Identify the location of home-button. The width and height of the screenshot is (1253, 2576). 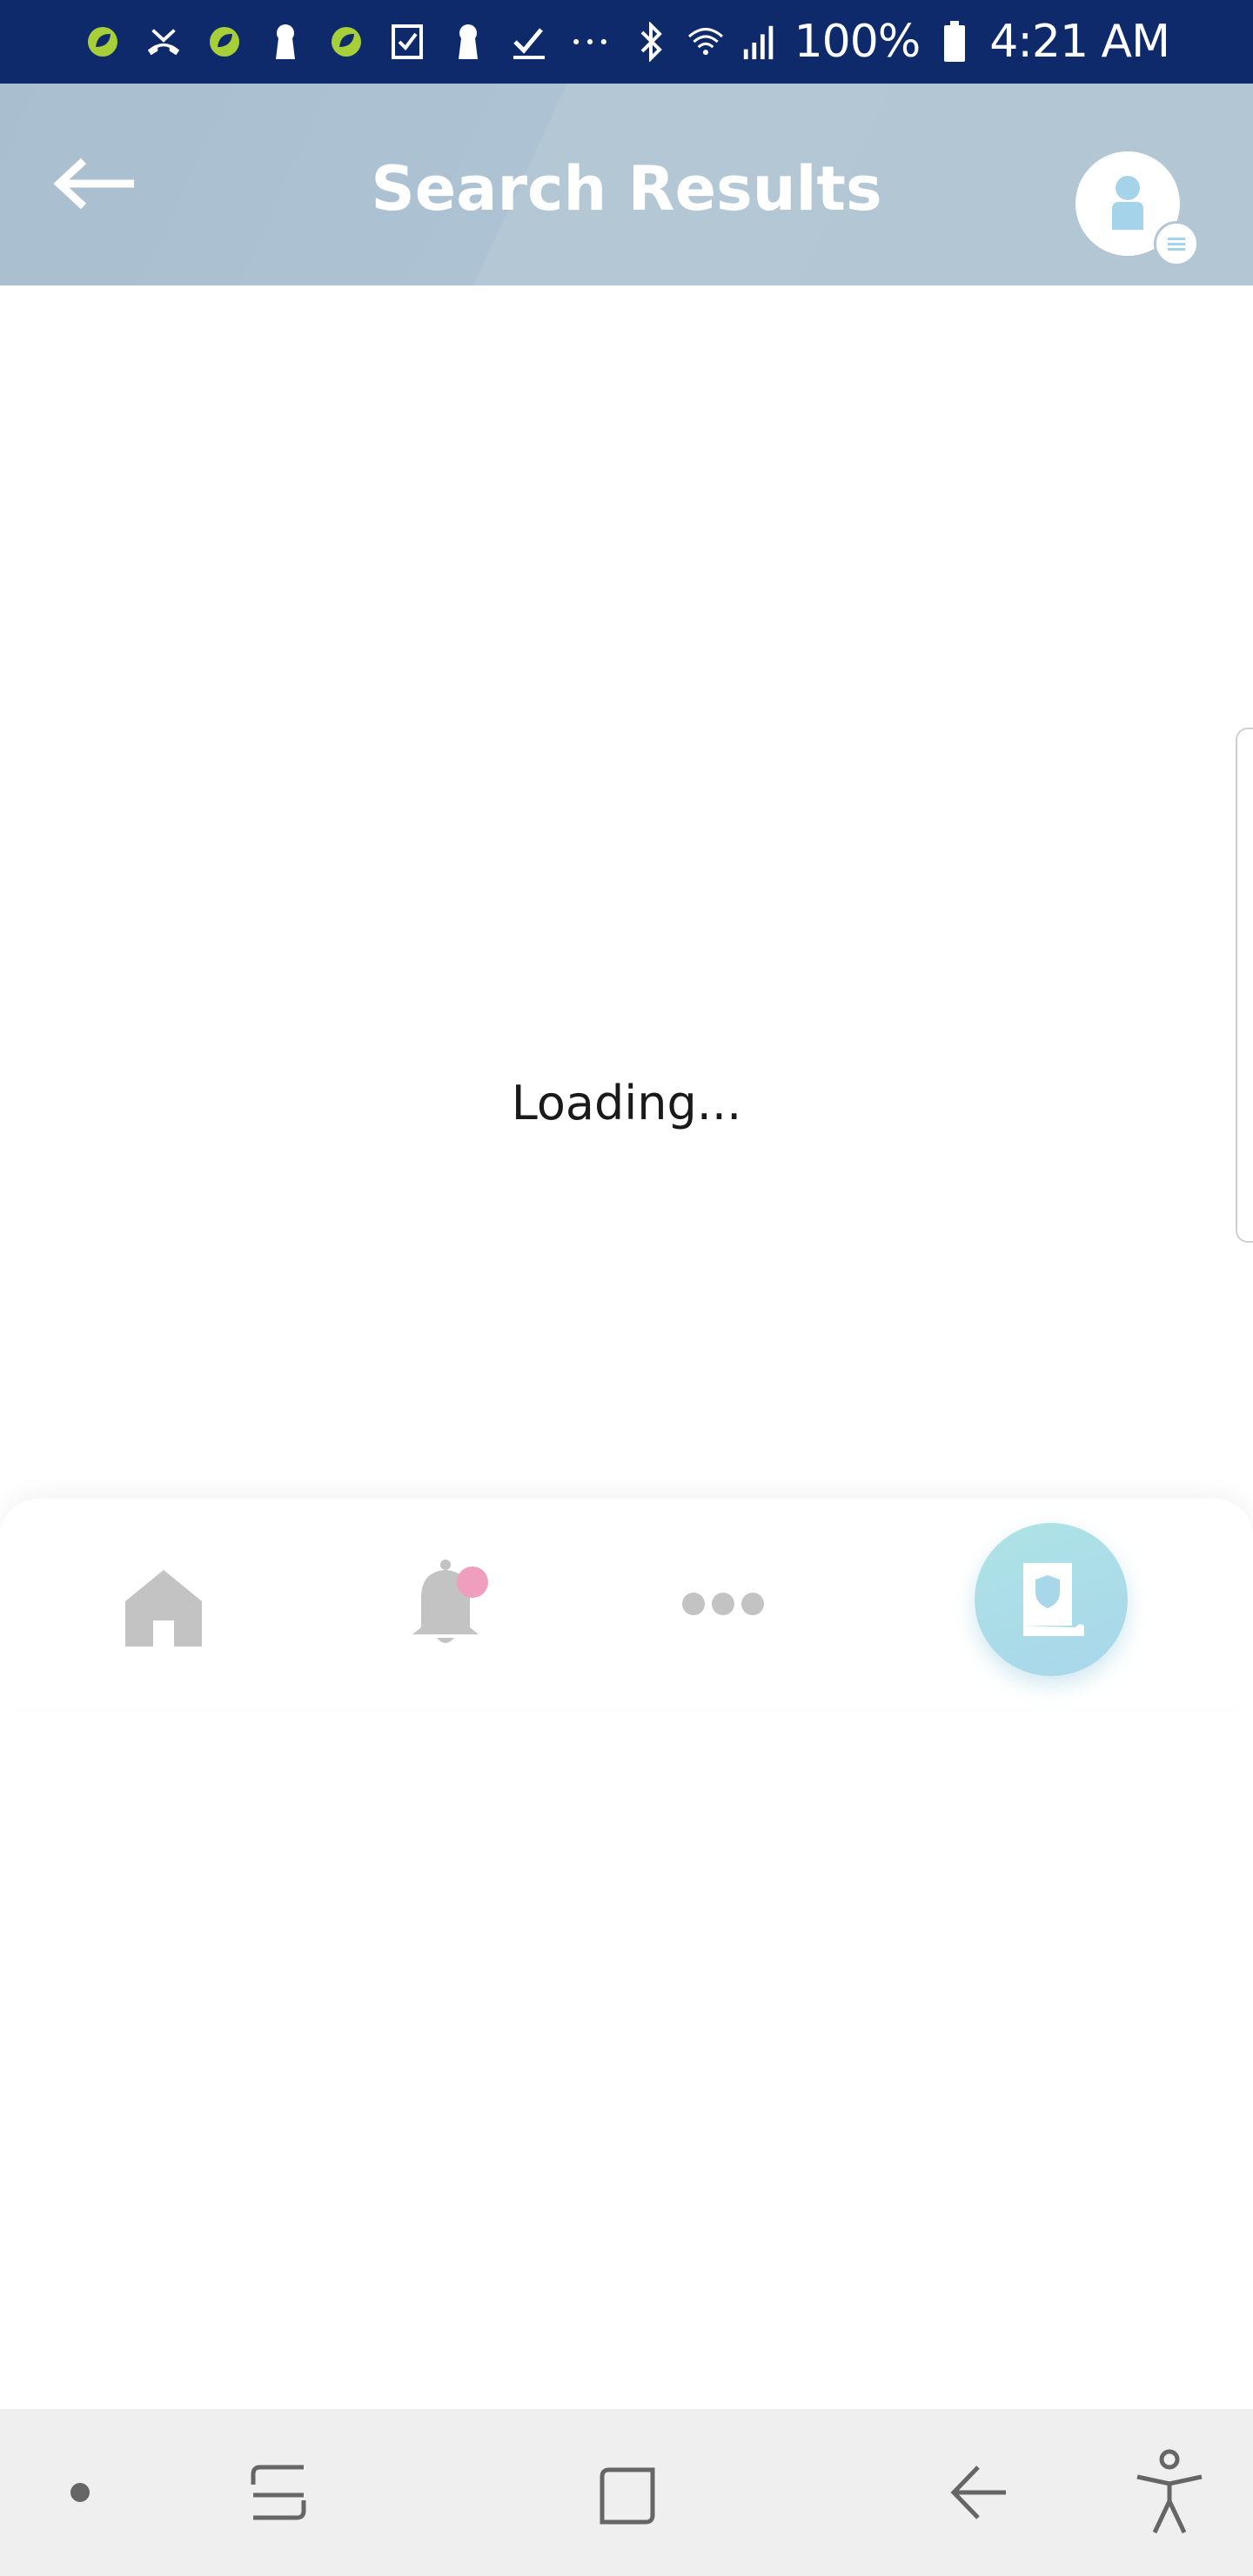
(627, 2497).